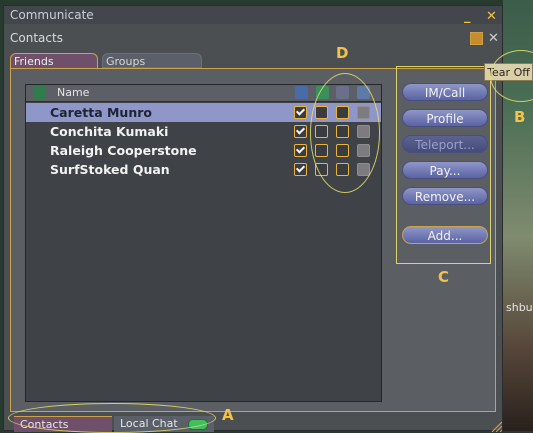  What do you see at coordinates (301, 92) in the screenshot?
I see `online-status-icon` at bounding box center [301, 92].